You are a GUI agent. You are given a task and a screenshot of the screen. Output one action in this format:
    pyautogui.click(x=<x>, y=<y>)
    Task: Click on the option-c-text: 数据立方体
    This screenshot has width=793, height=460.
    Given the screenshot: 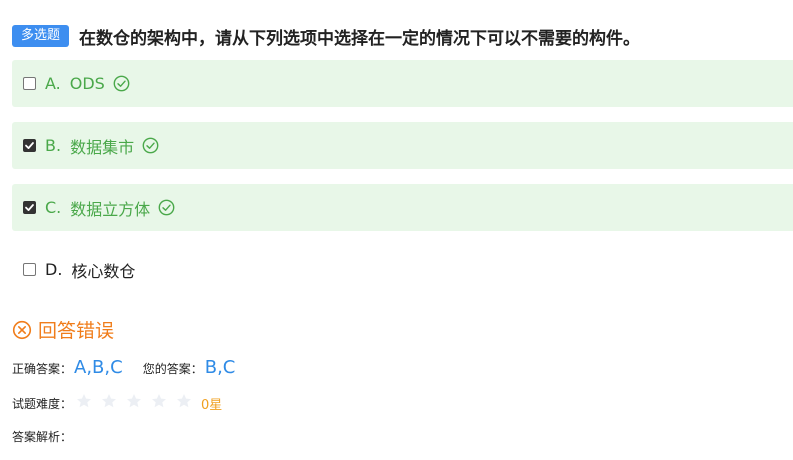 What is the action you would take?
    pyautogui.click(x=110, y=209)
    